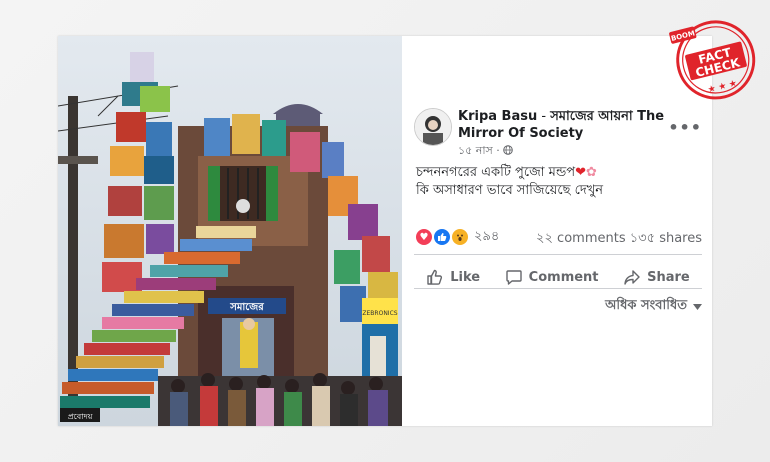 The height and width of the screenshot is (462, 770). I want to click on most-relevant-dropdown: অধিক সংবাধিত, so click(653, 306).